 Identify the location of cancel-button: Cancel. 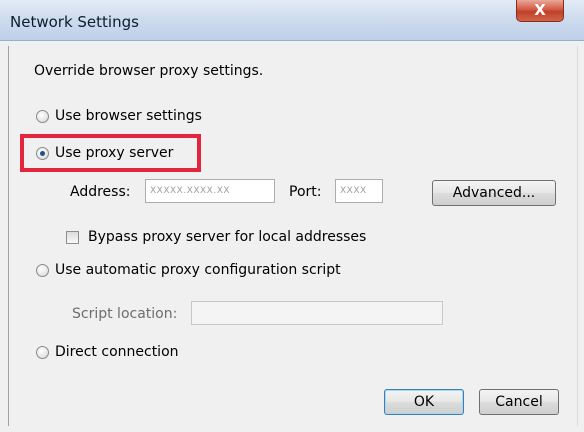
(519, 402).